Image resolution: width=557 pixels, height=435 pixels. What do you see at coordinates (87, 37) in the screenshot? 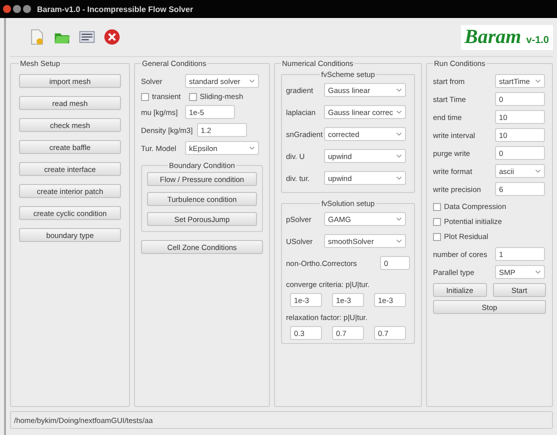
I see `document-icon` at bounding box center [87, 37].